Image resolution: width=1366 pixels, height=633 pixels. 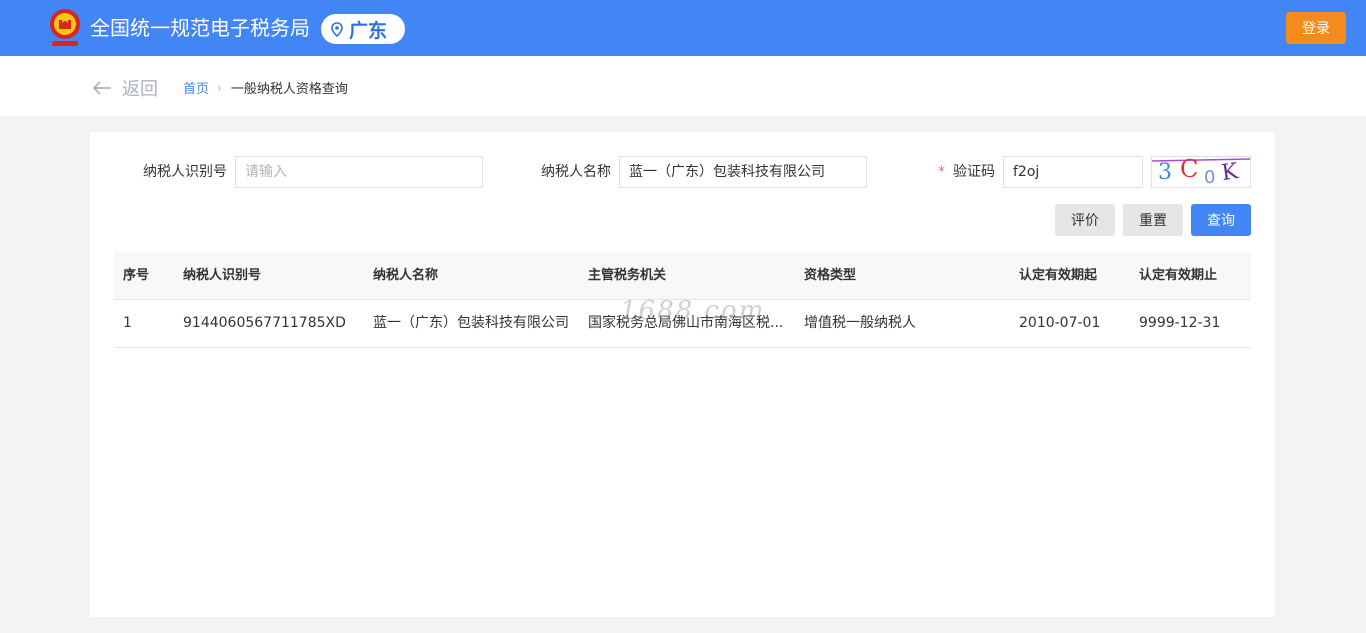 I want to click on column-header: 序号, so click(x=136, y=275).